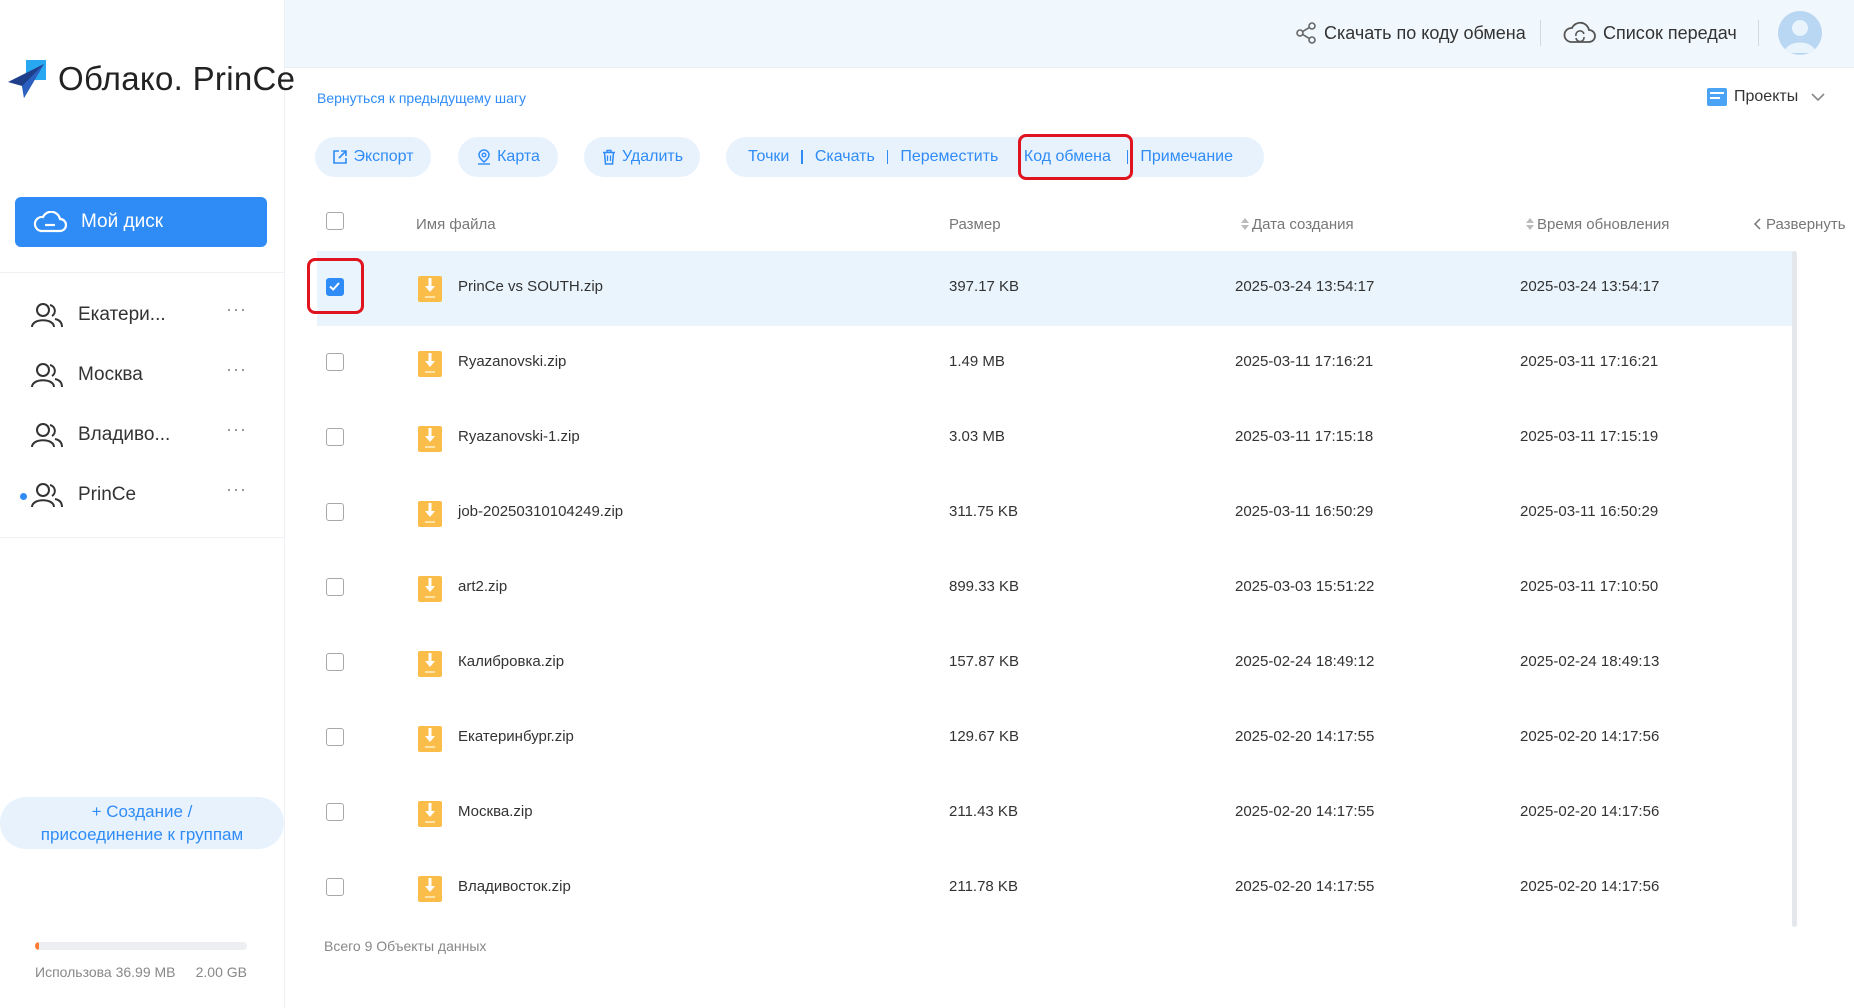  I want to click on trash-icon, so click(608, 157).